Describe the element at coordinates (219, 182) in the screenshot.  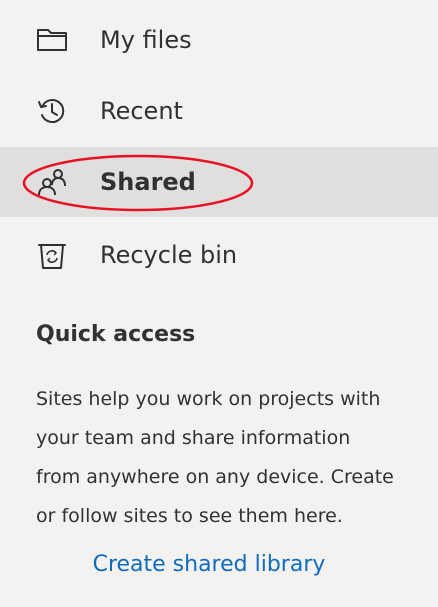
I see `nav-item-shared: Shared` at that location.